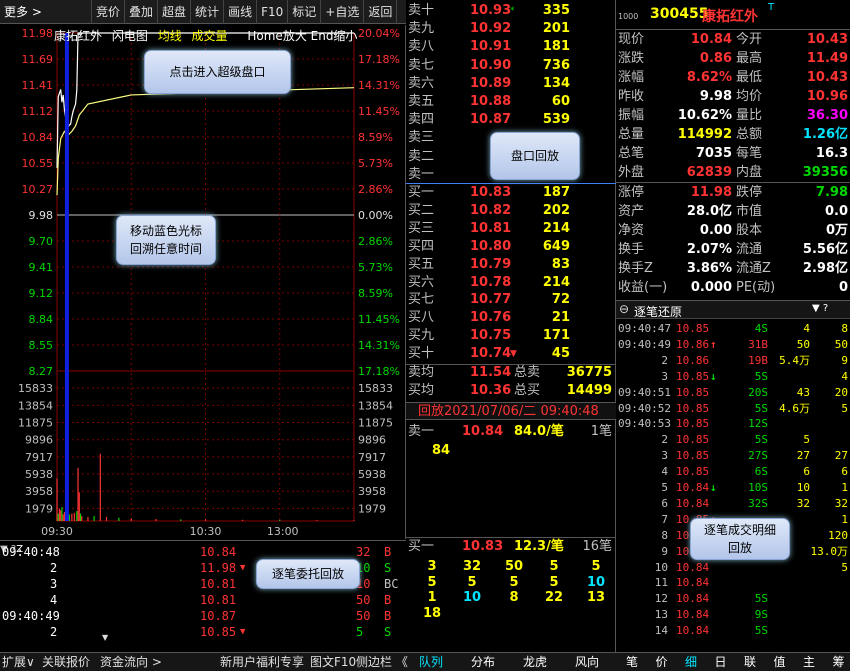 The height and width of the screenshot is (671, 850). I want to click on trade-row: 09:40:52 10.85 5S 4.6万 5, so click(733, 408).